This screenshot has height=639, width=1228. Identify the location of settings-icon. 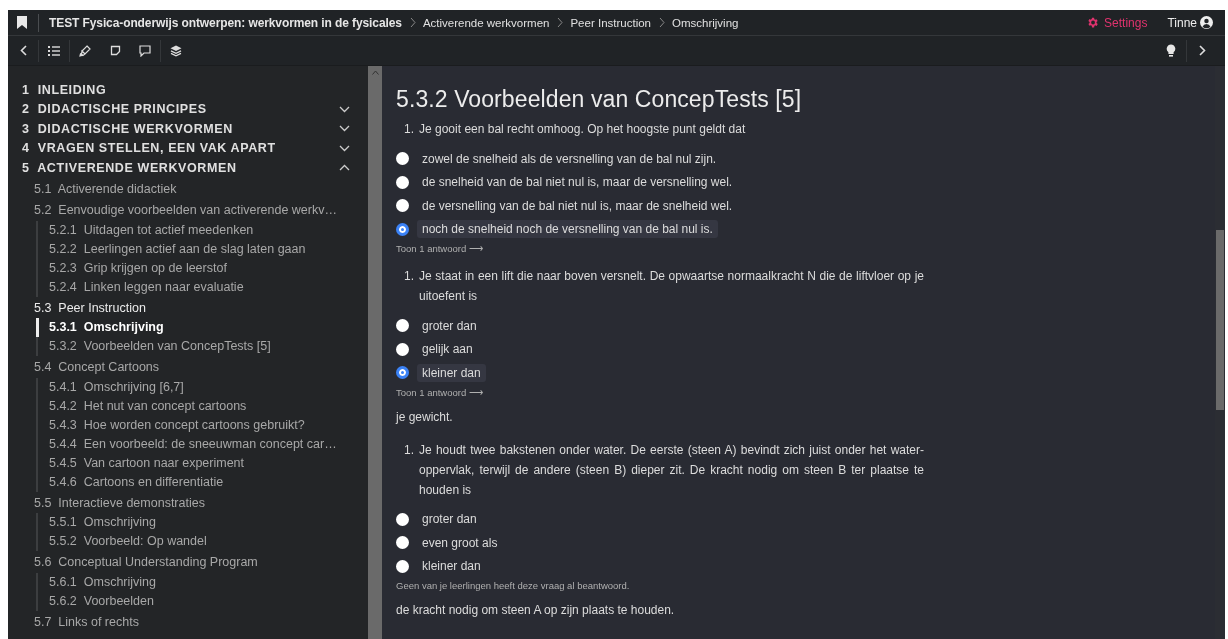
(1093, 22).